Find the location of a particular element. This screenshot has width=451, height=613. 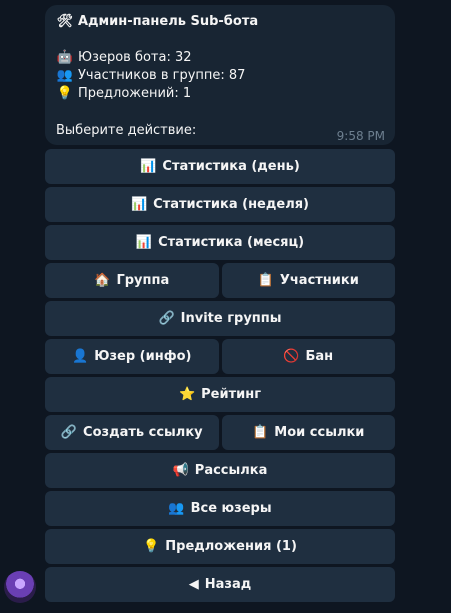

bot-avatar is located at coordinates (20, 587).